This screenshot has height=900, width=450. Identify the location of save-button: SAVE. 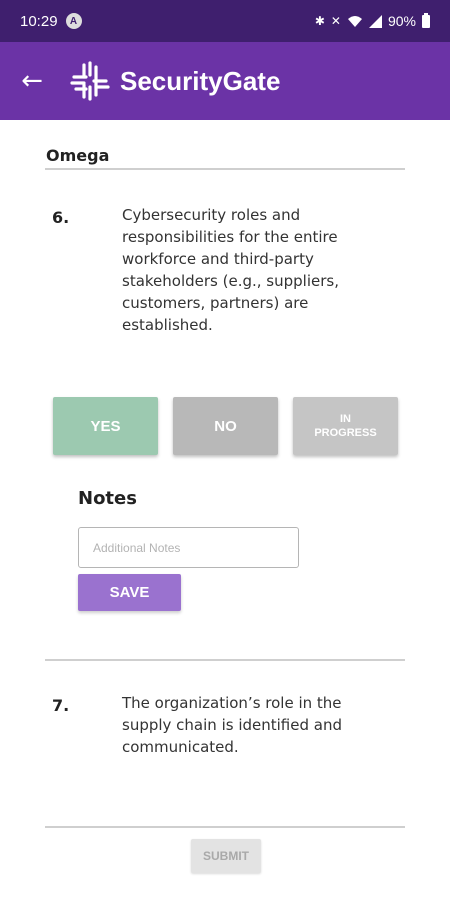
(129, 592).